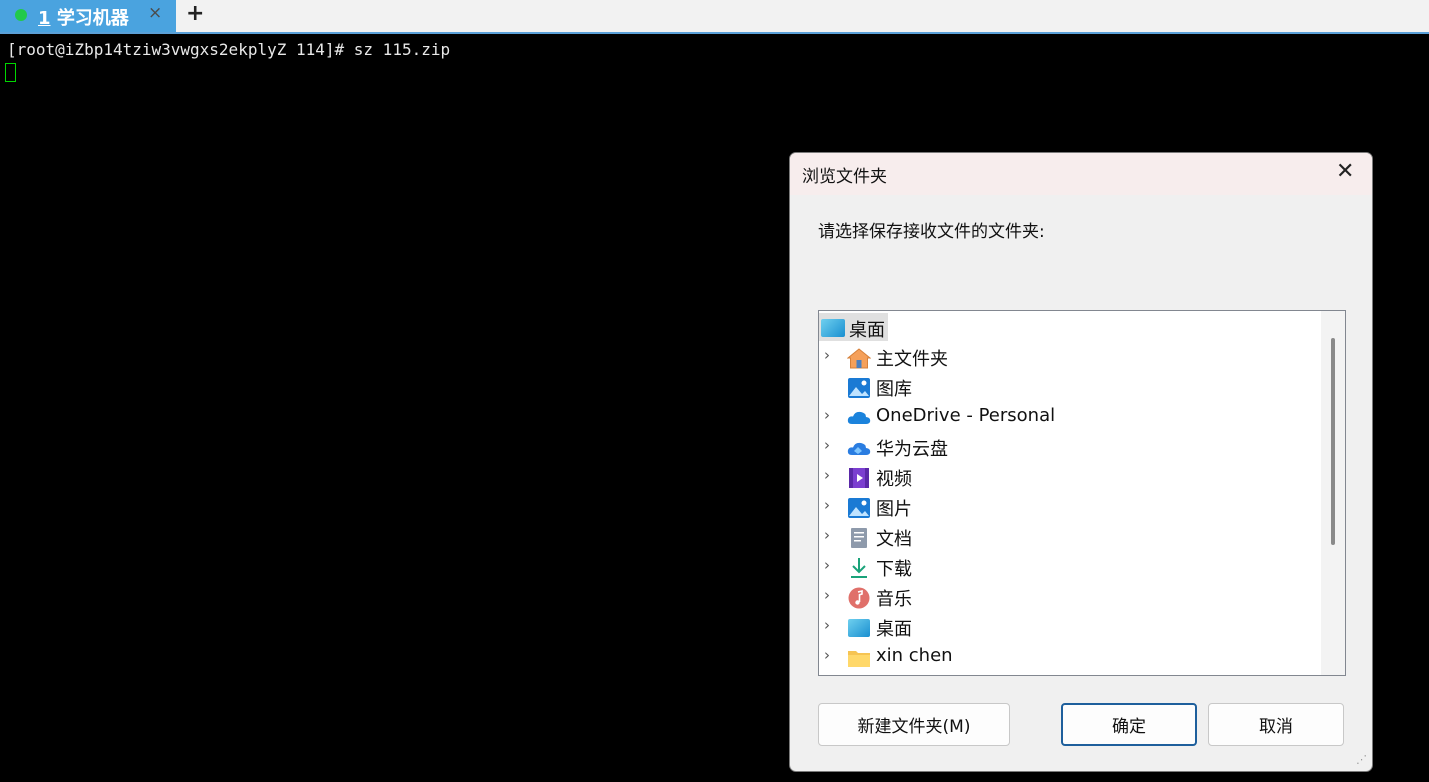 The width and height of the screenshot is (1429, 782). I want to click on tab-bar: 1 学习机器 × +, so click(714, 17).